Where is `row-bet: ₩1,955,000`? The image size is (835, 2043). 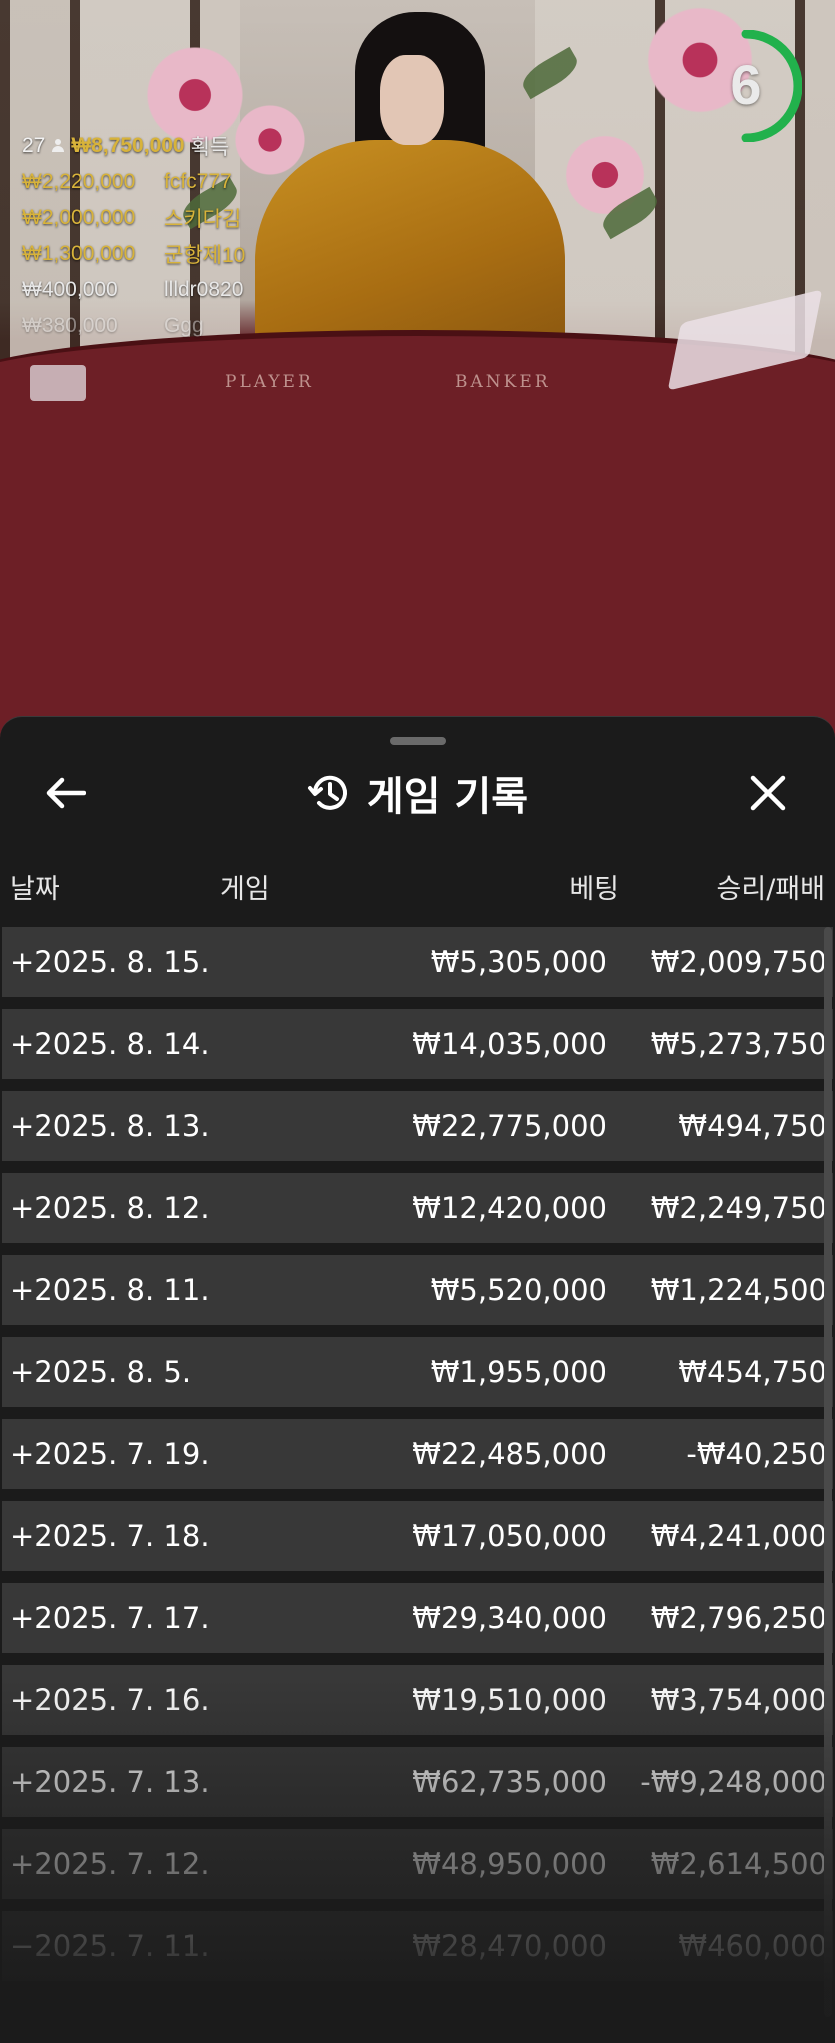
row-bet: ₩1,955,000 is located at coordinates (518, 1372).